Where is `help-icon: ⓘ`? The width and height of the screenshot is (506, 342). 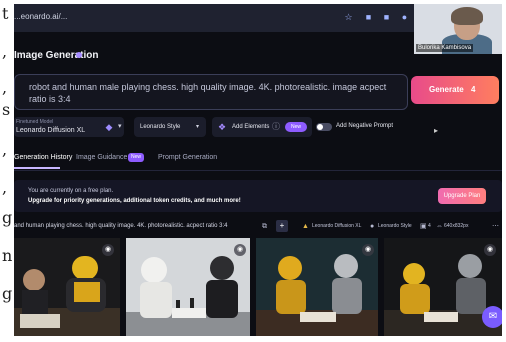
help-icon: ⓘ is located at coordinates (276, 127).